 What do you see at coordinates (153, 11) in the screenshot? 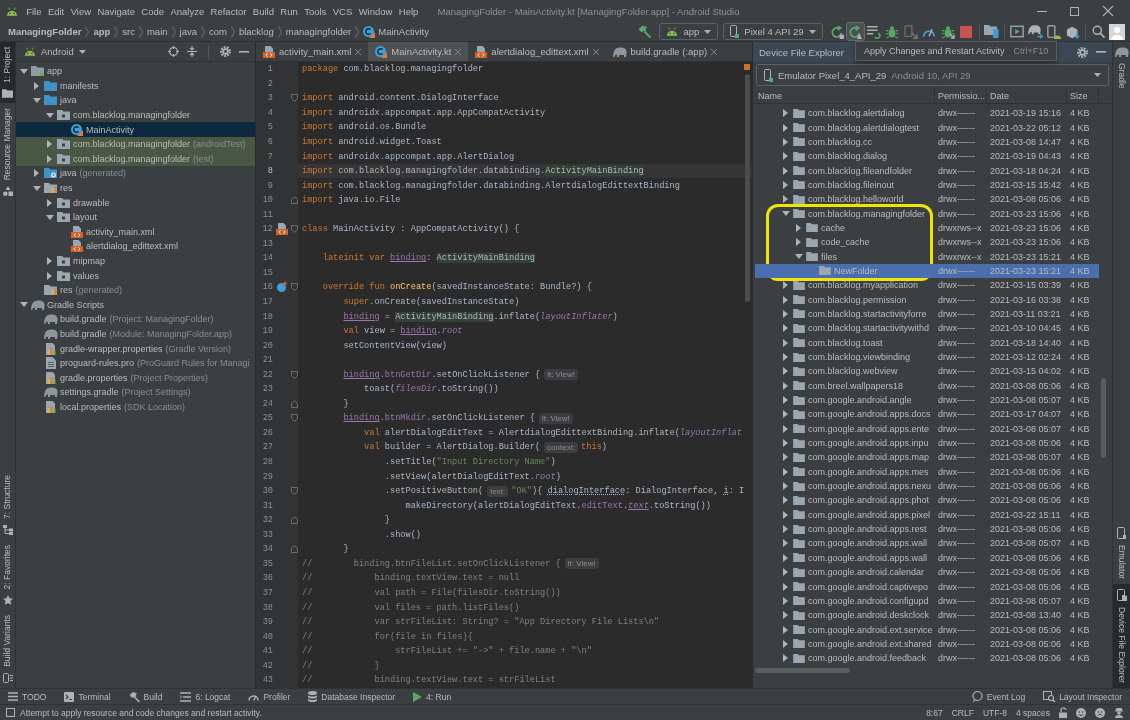
I see `menu-item: Code` at bounding box center [153, 11].